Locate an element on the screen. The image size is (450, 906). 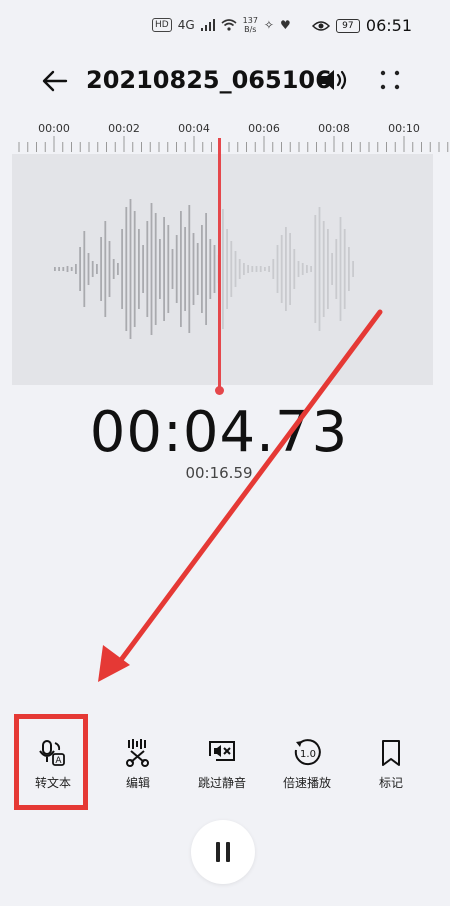
tool-label: 倍速播放 is located at coordinates (306, 783).